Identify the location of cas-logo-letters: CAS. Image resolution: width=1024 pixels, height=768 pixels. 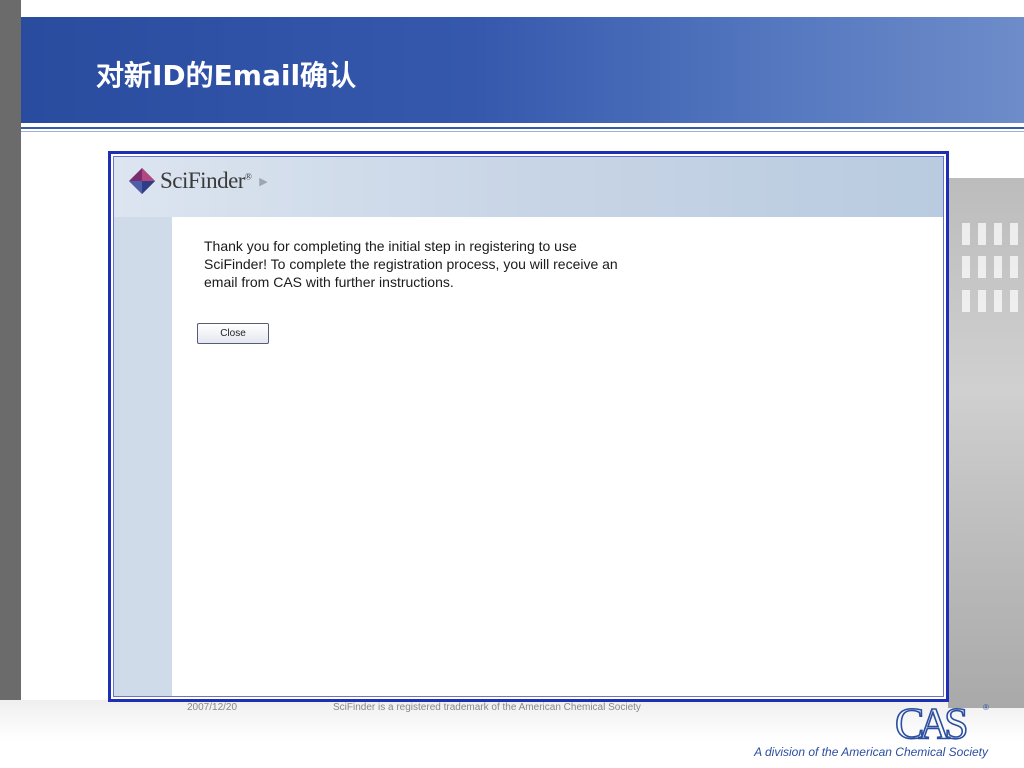
(930, 721).